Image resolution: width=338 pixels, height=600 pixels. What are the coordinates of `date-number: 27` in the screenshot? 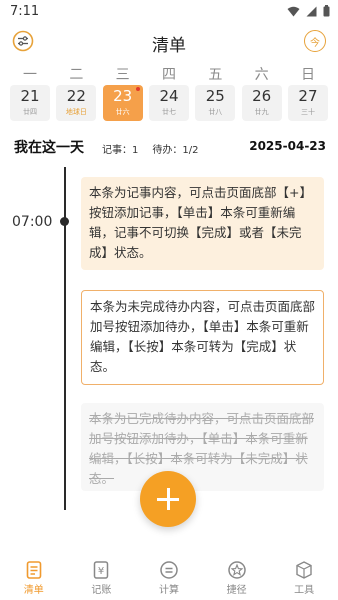 It's located at (308, 96).